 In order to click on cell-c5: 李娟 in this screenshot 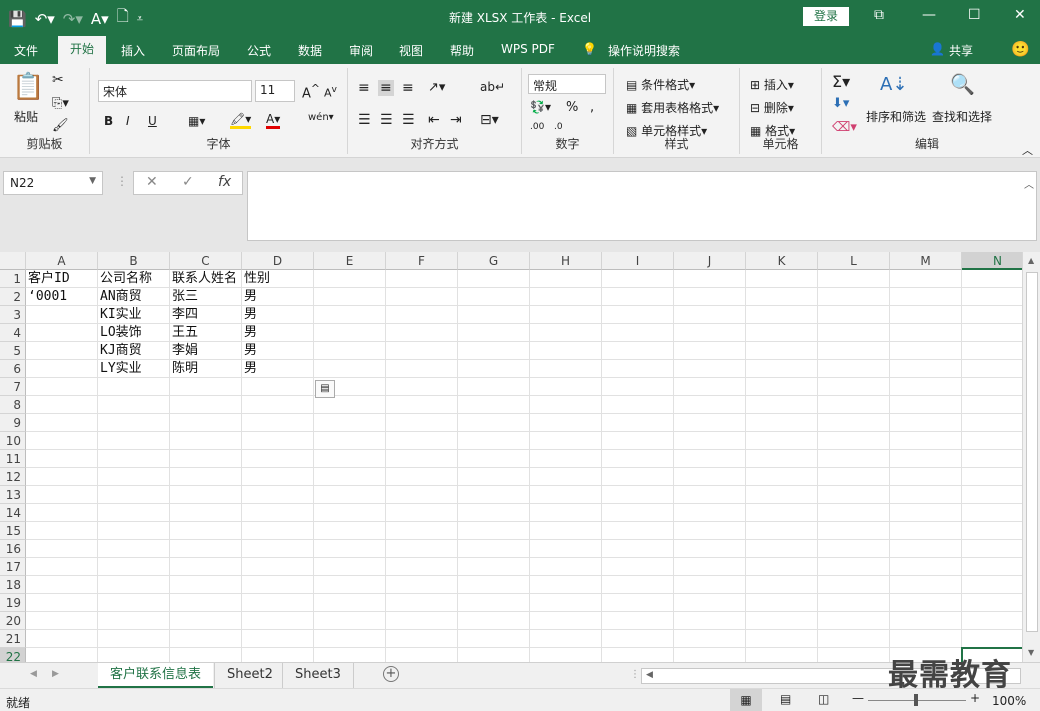, I will do `click(206, 351)`.